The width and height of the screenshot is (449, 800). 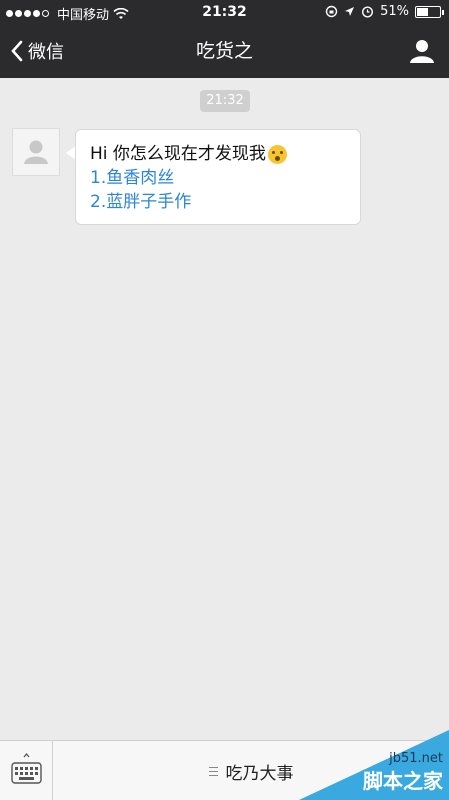 I want to click on battery-icon, so click(x=429, y=11).